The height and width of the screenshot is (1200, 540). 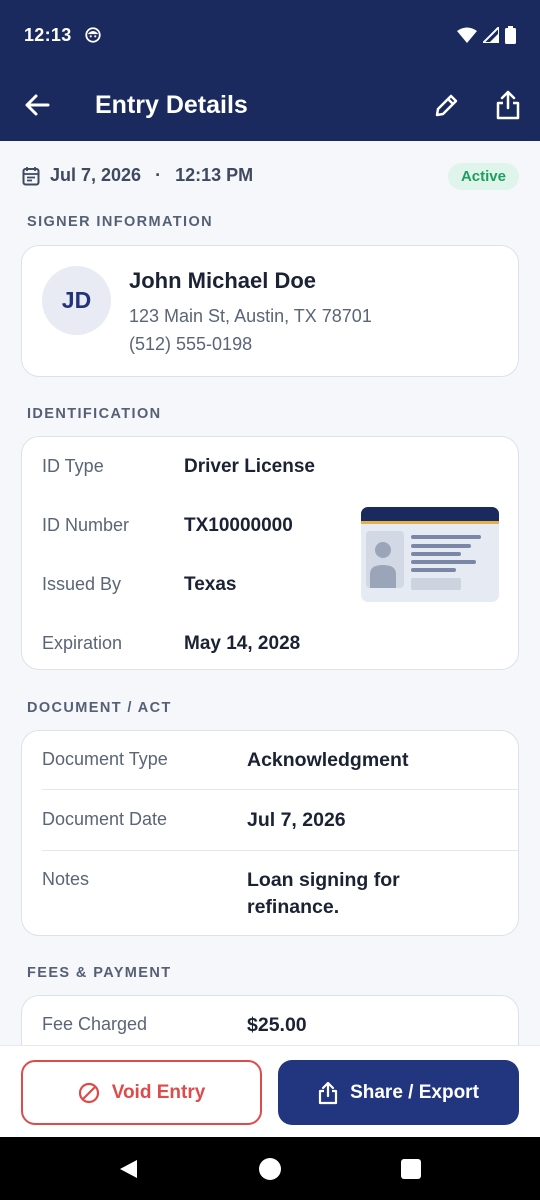 I want to click on document-type-value: Acknowledgment, so click(x=328, y=760).